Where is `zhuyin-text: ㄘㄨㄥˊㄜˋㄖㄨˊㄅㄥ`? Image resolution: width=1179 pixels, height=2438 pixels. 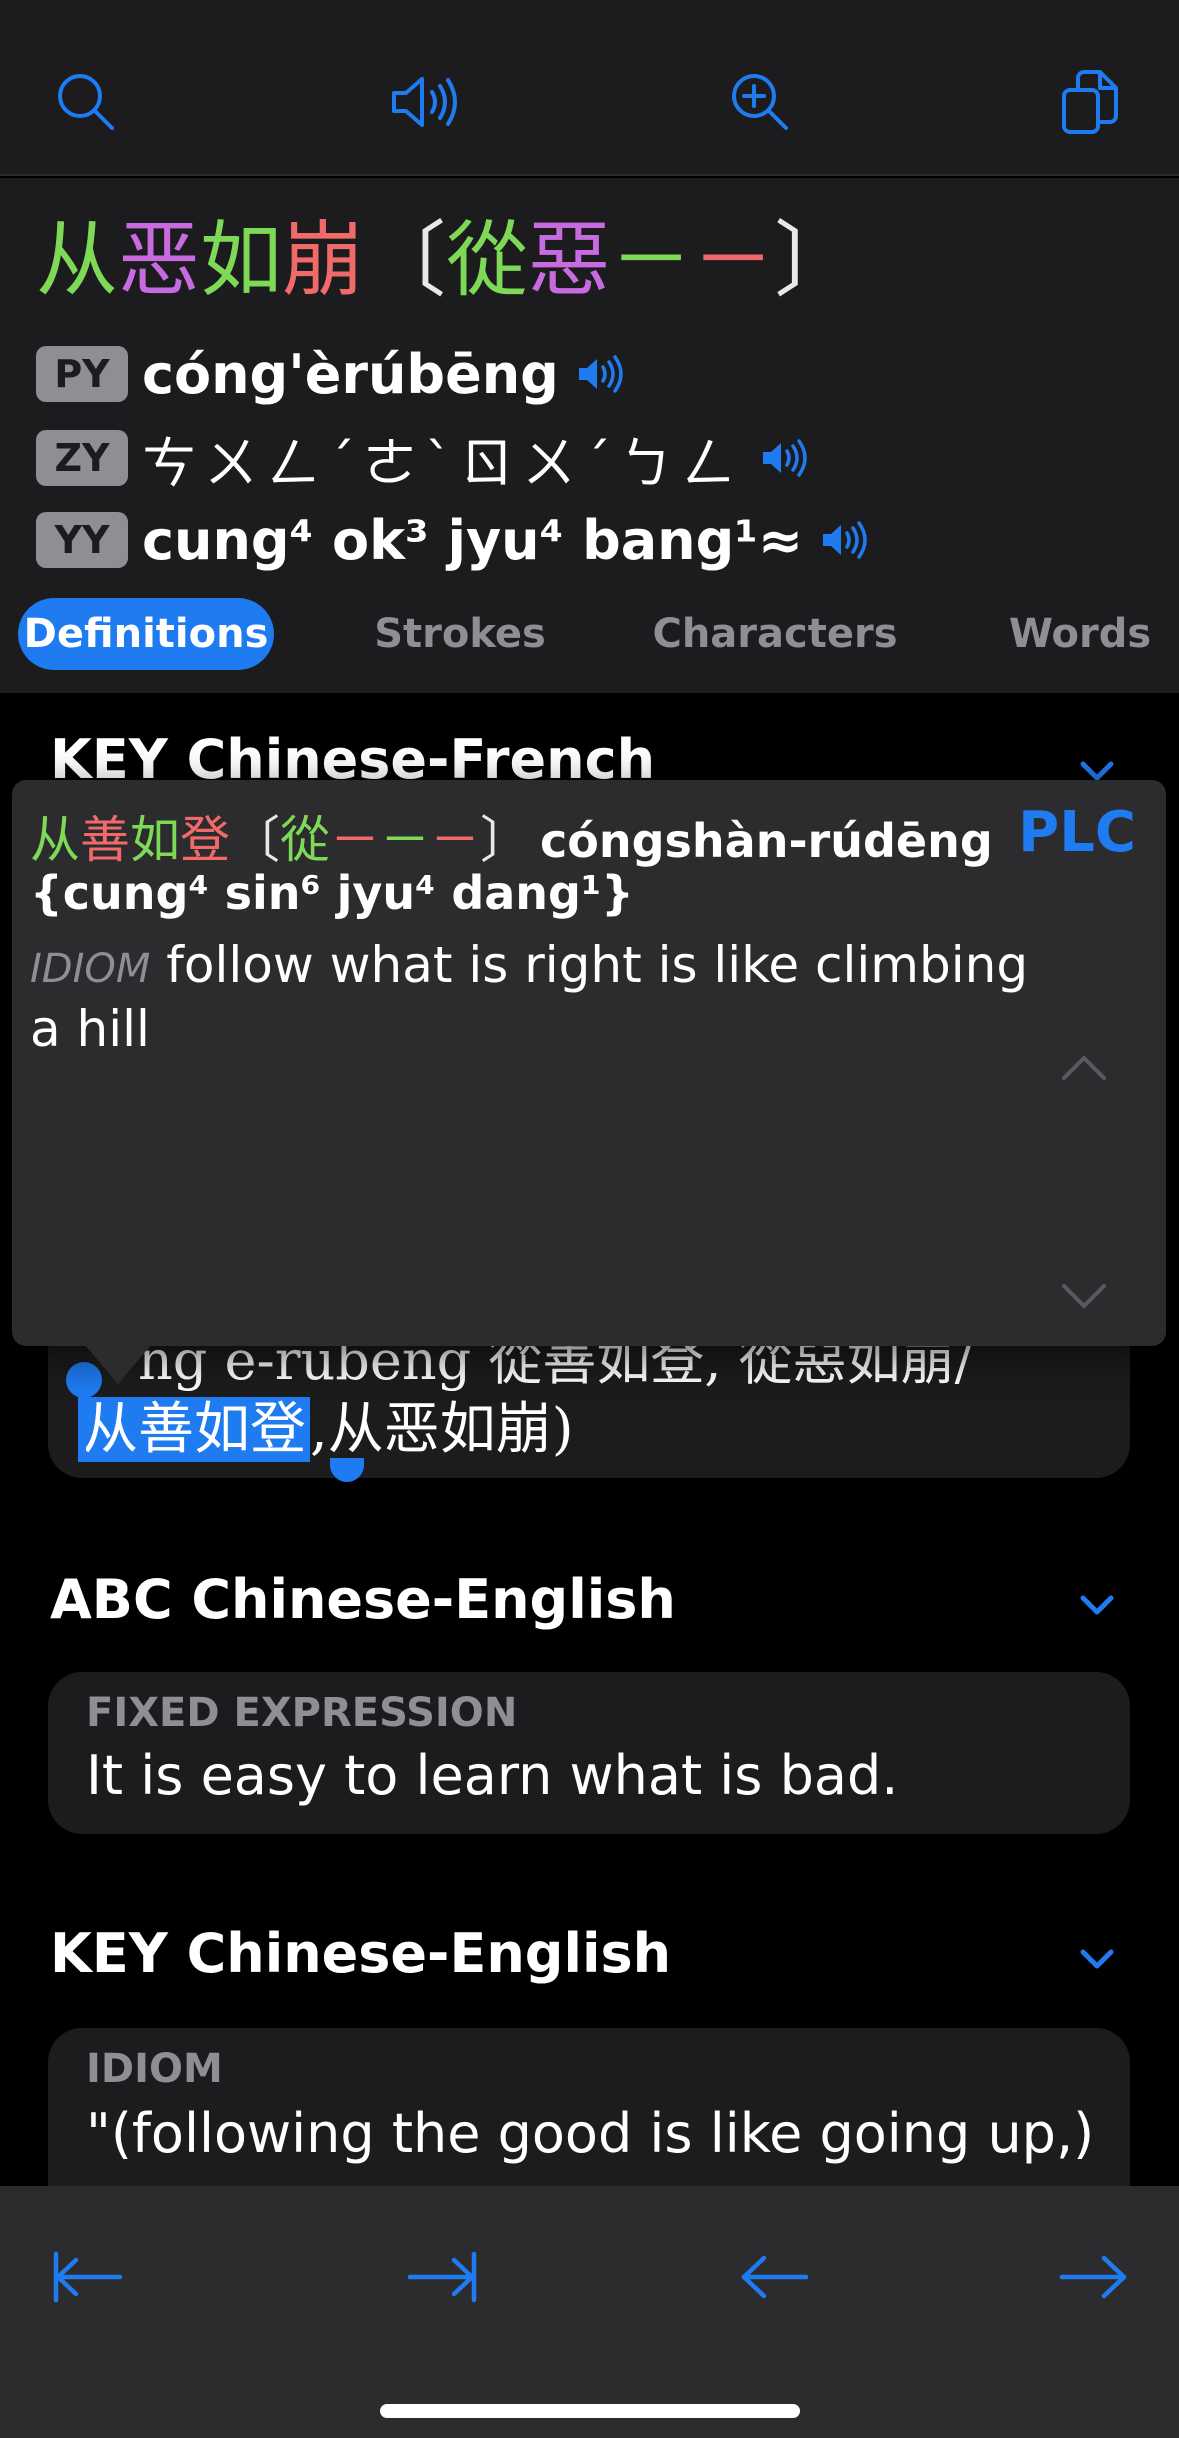 zhuyin-text: ㄘㄨㄥˊㄜˋㄖㄨˊㄅㄥ is located at coordinates (442, 458).